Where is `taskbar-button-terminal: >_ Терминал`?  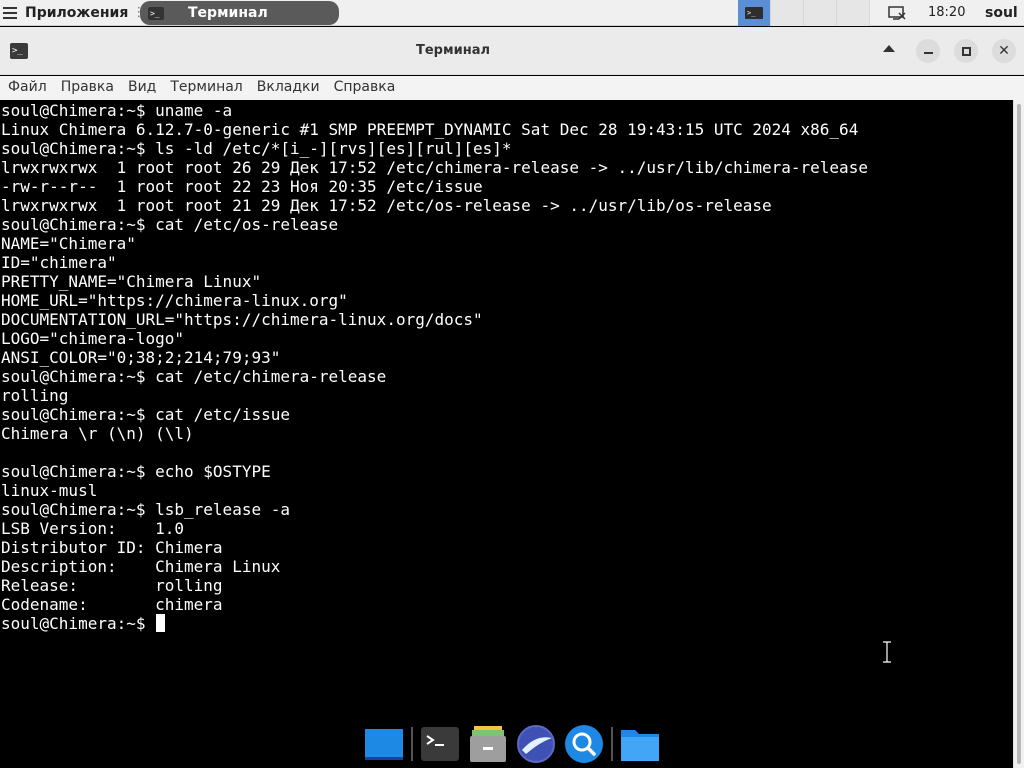 taskbar-button-terminal: >_ Терминал is located at coordinates (239, 13).